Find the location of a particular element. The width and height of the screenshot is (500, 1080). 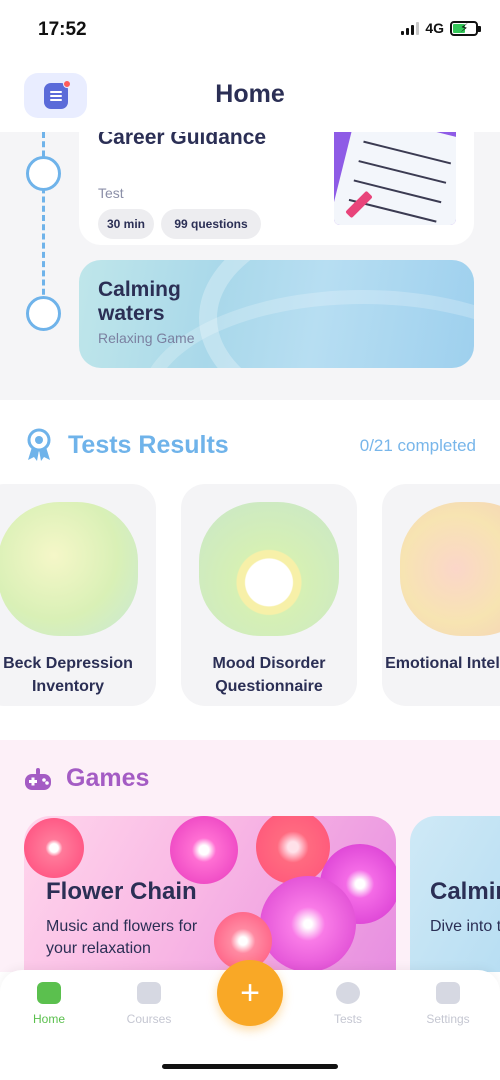

tab-settings: Settings is located at coordinates (448, 1004).